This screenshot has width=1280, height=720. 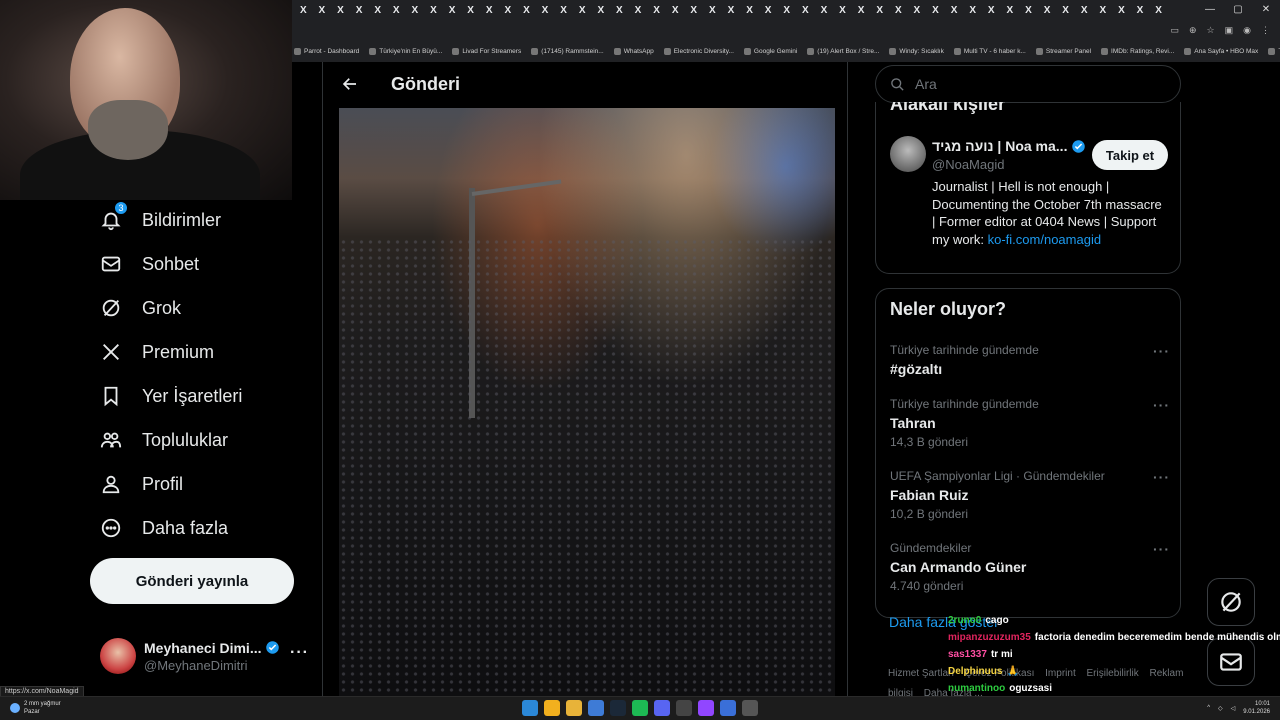 I want to click on search-input, so click(x=1035, y=84).